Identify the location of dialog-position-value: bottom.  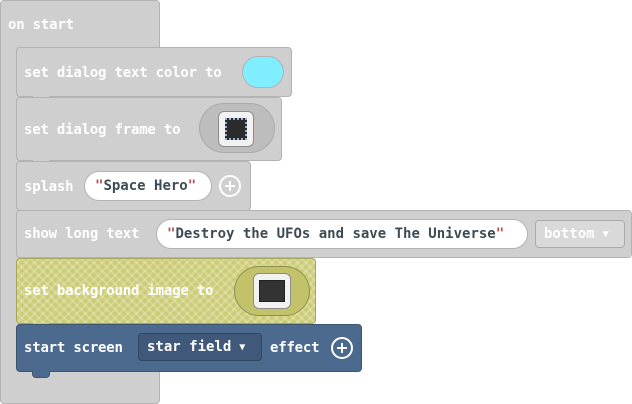
(569, 234).